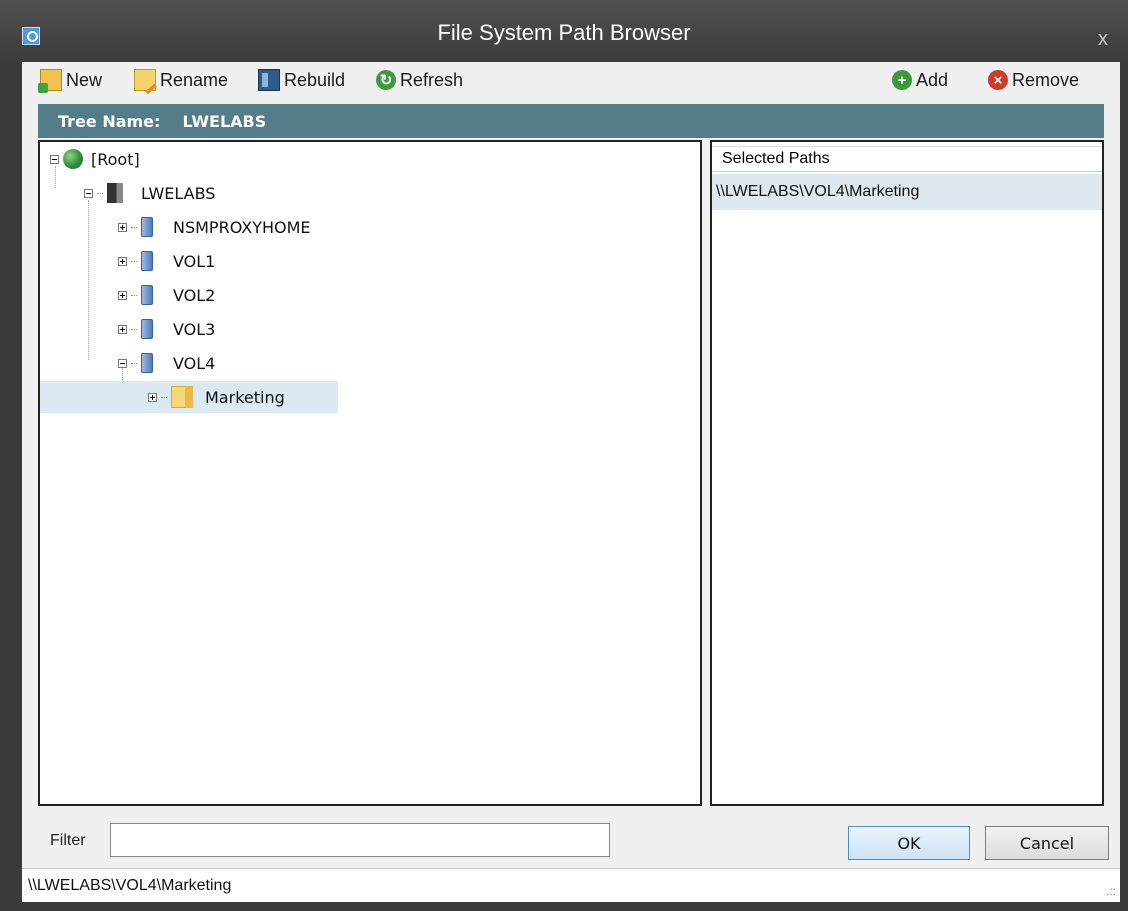  What do you see at coordinates (145, 80) in the screenshot?
I see `rename-icon` at bounding box center [145, 80].